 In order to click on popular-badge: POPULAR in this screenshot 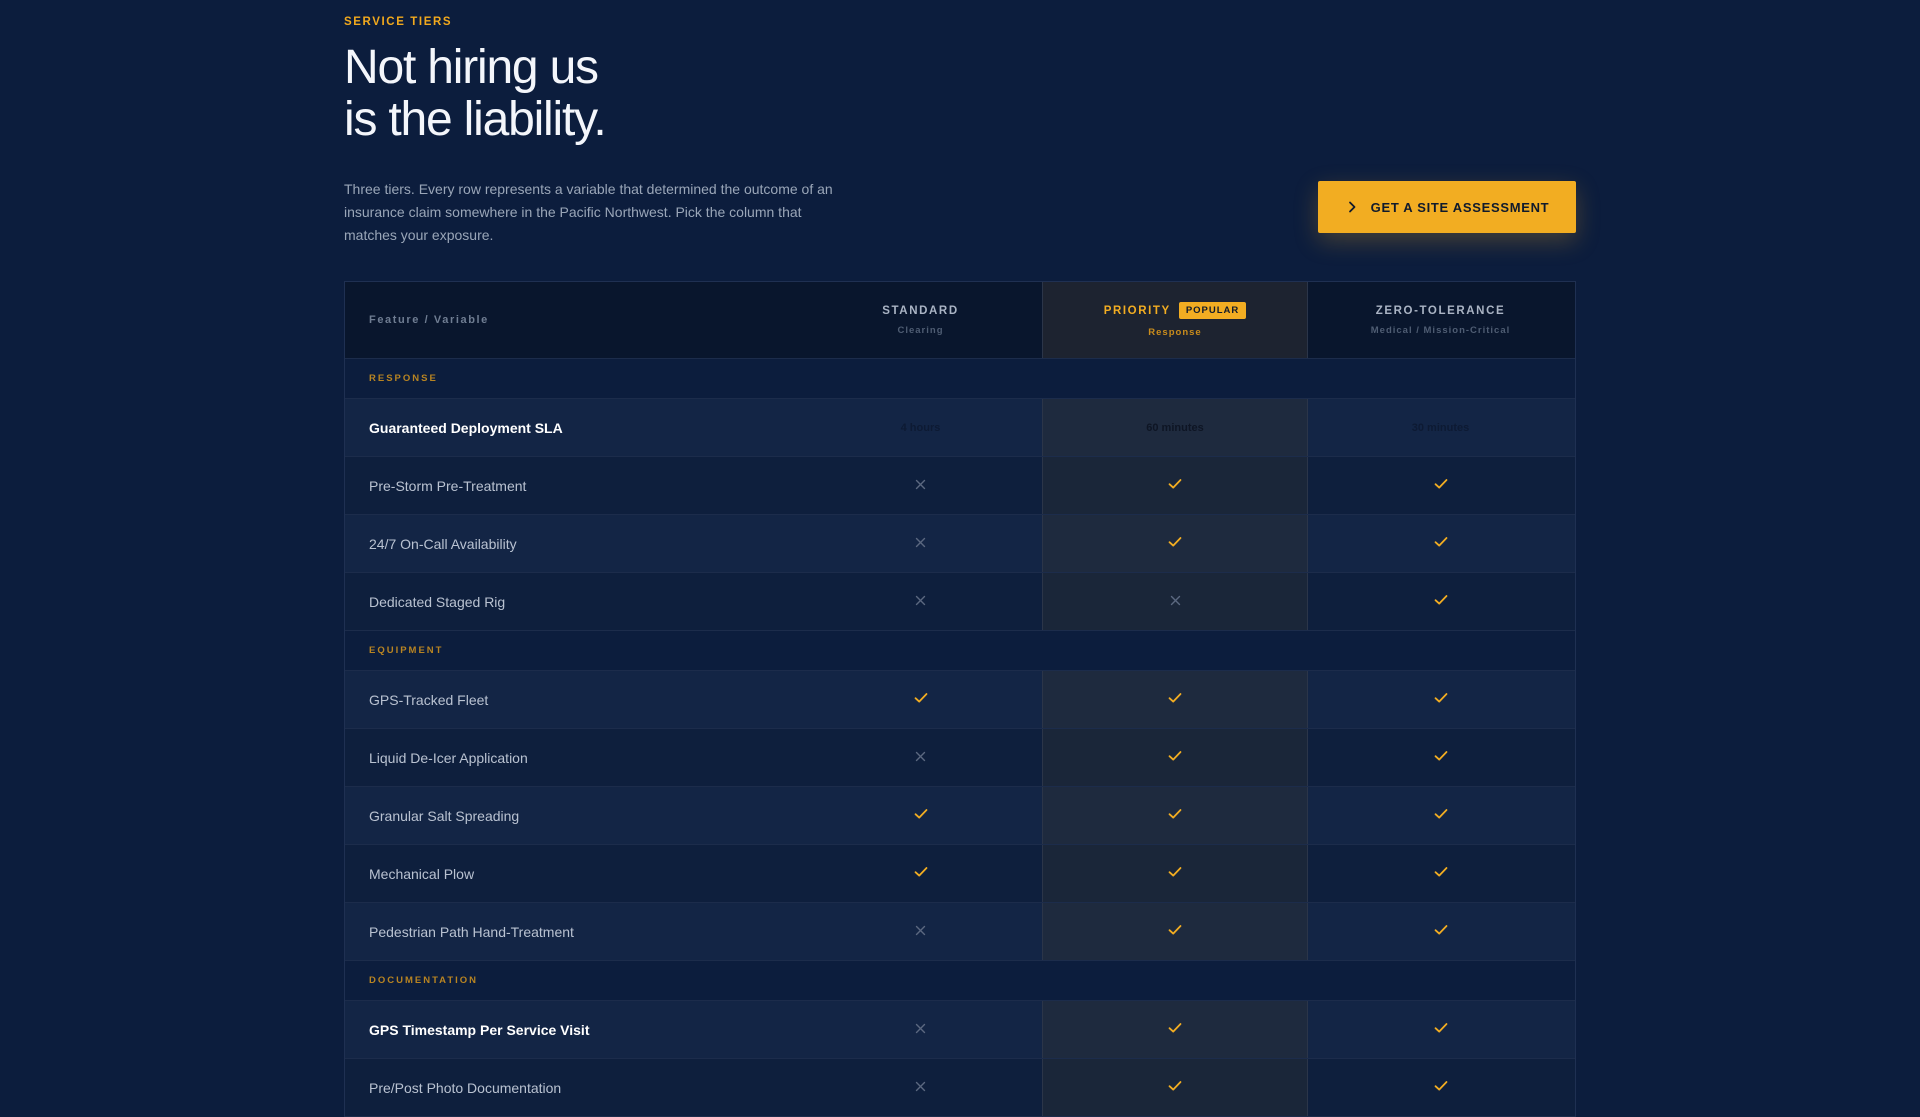, I will do `click(1212, 310)`.